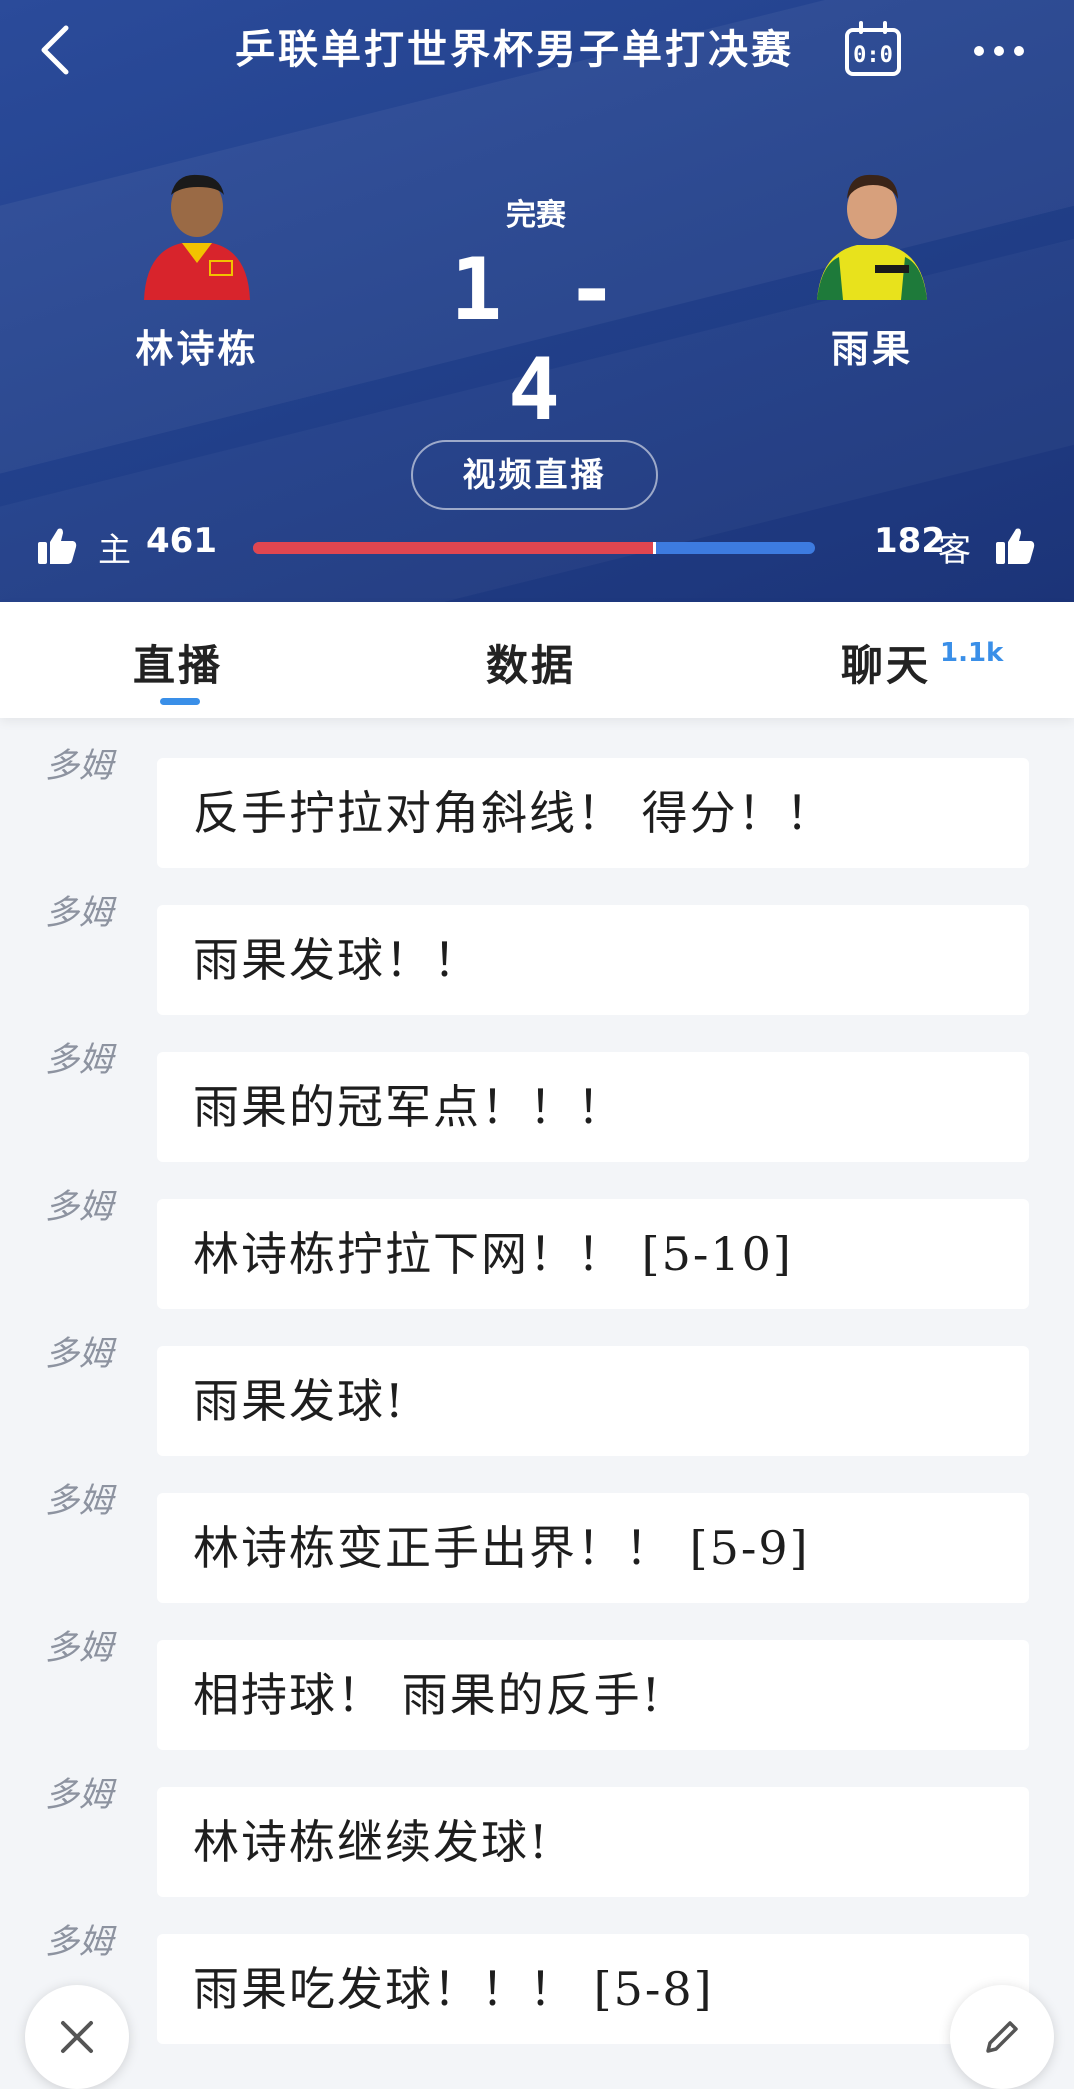 The height and width of the screenshot is (2089, 1074). I want to click on svg-text: 0:0, so click(873, 55).